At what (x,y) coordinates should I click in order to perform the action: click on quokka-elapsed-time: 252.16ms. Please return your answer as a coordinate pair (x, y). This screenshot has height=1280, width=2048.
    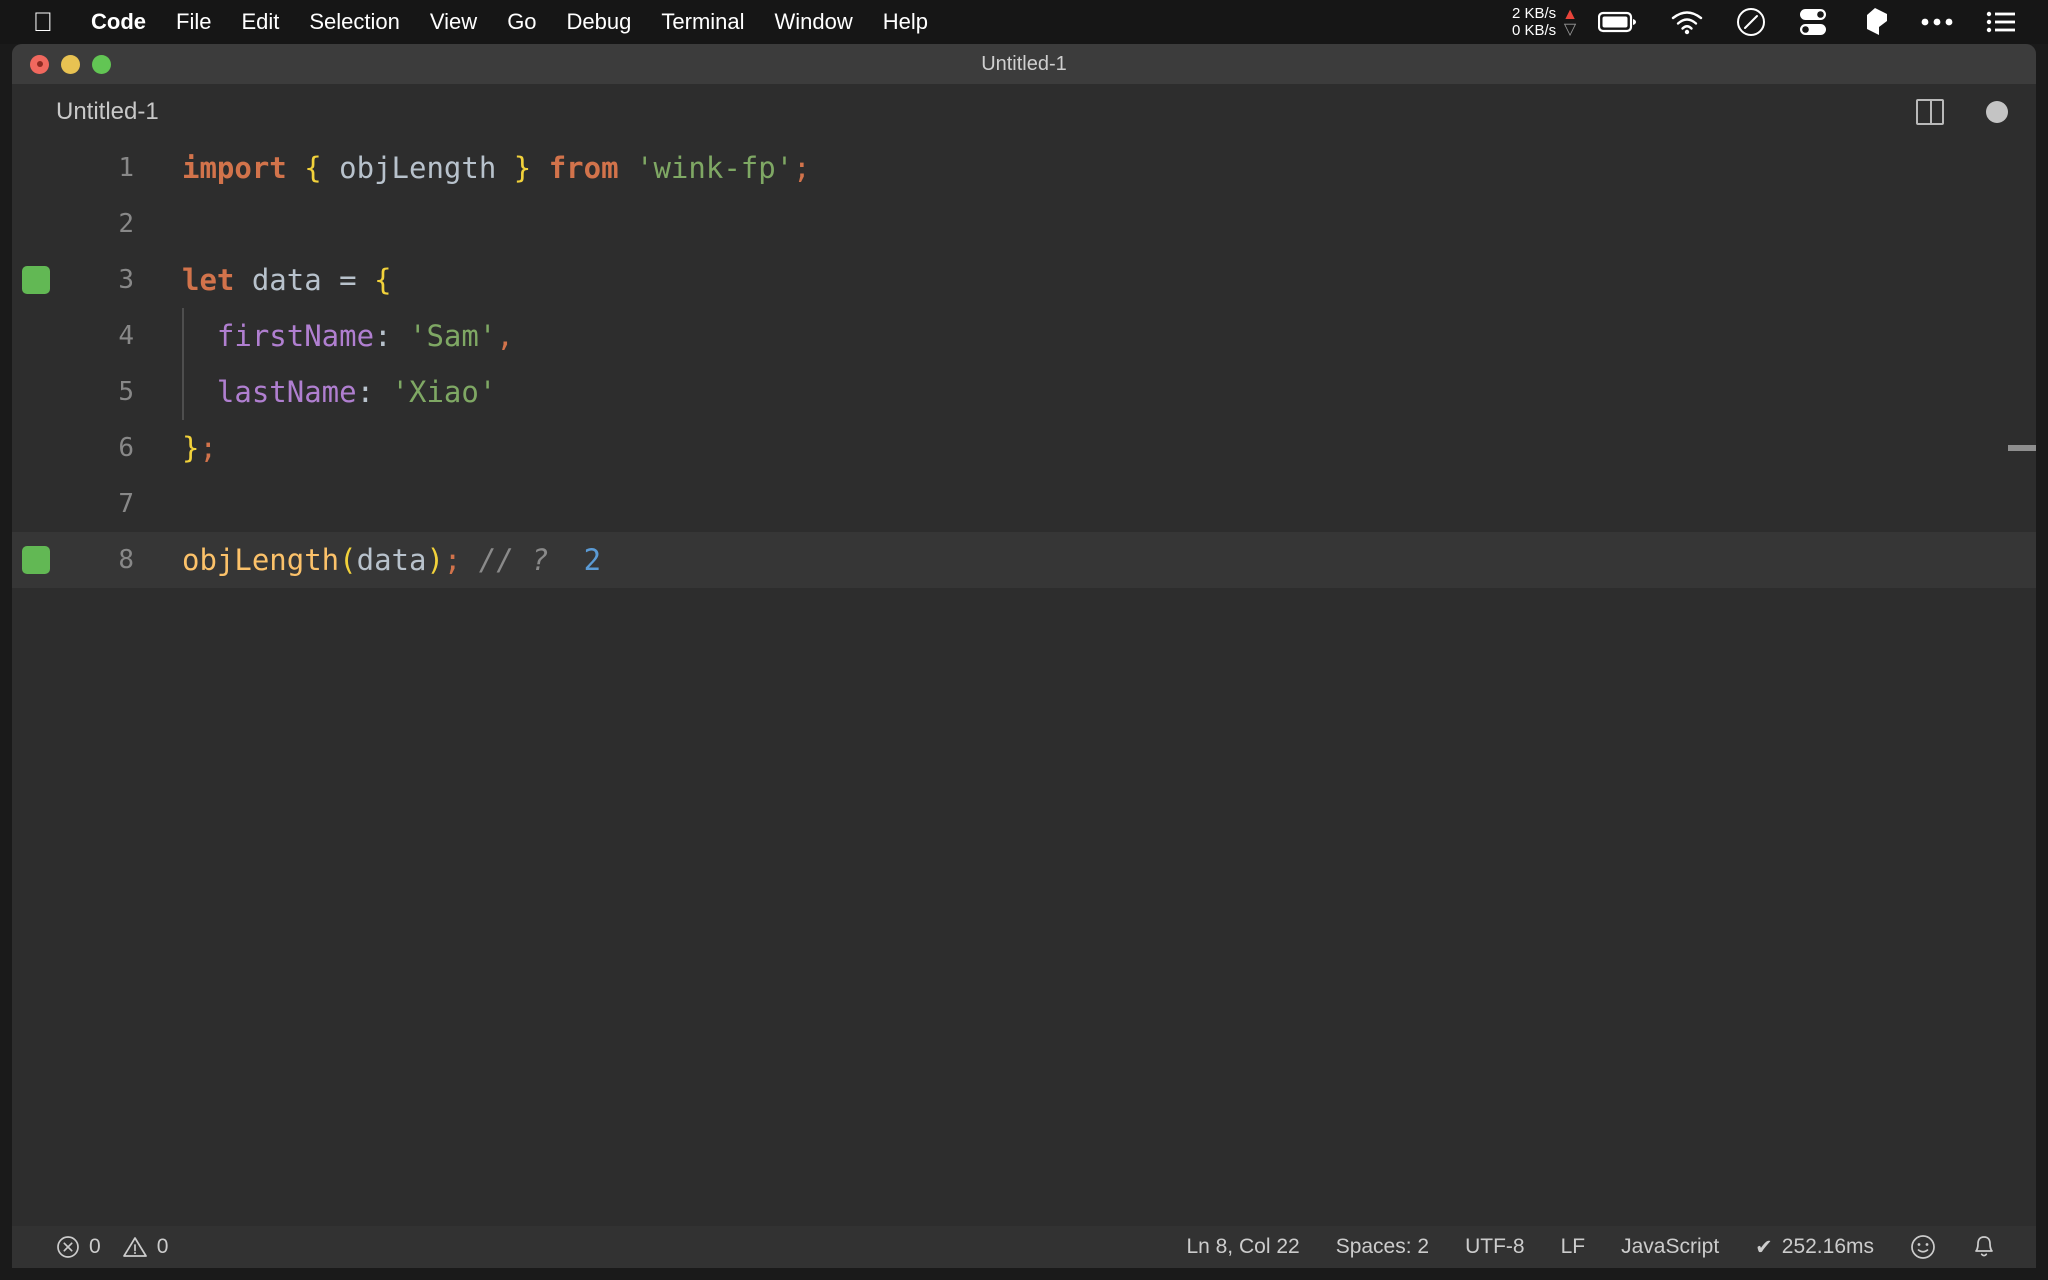
    Looking at the image, I should click on (1827, 1246).